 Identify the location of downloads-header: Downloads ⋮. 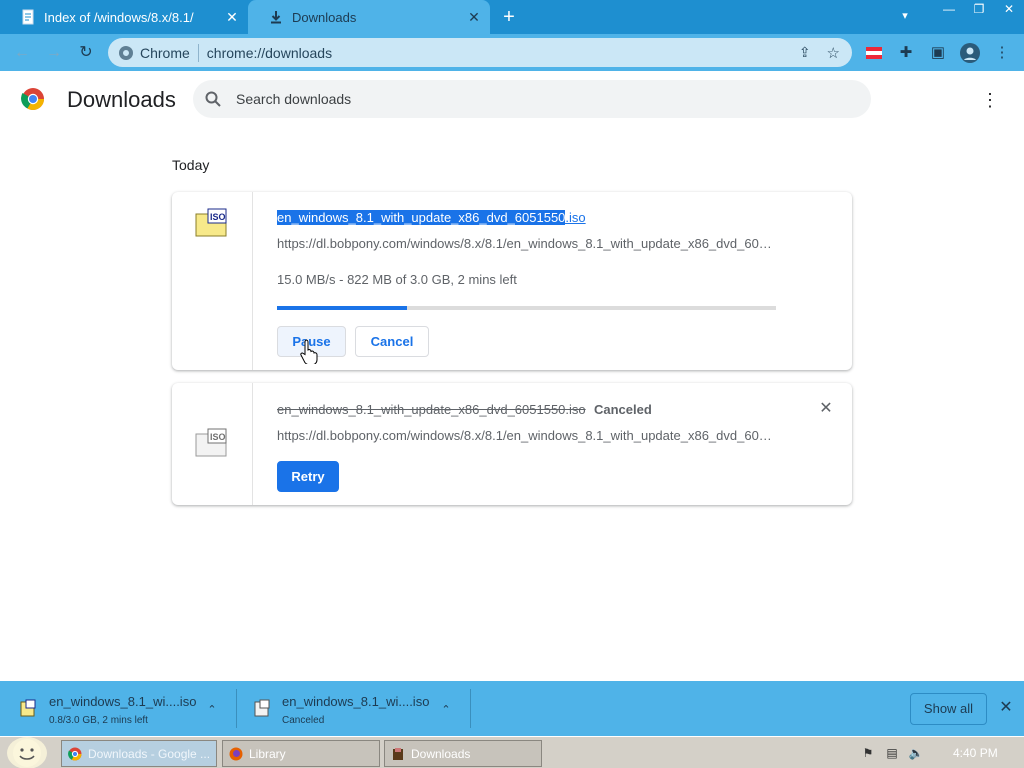
(512, 99).